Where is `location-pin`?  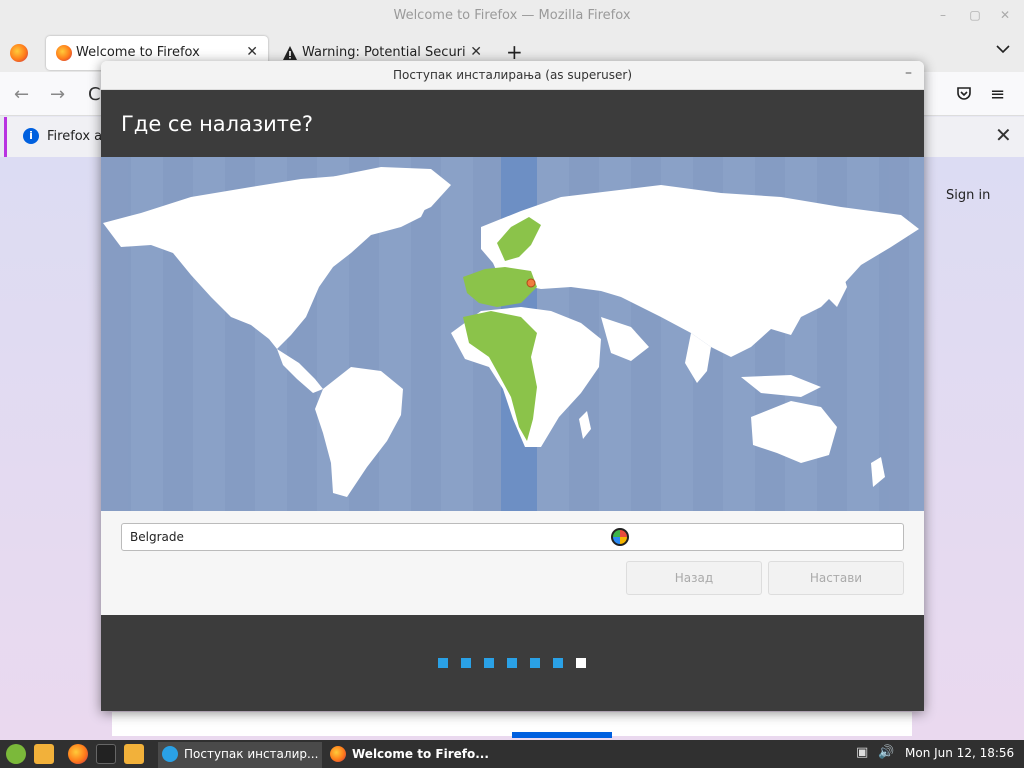
location-pin is located at coordinates (531, 283).